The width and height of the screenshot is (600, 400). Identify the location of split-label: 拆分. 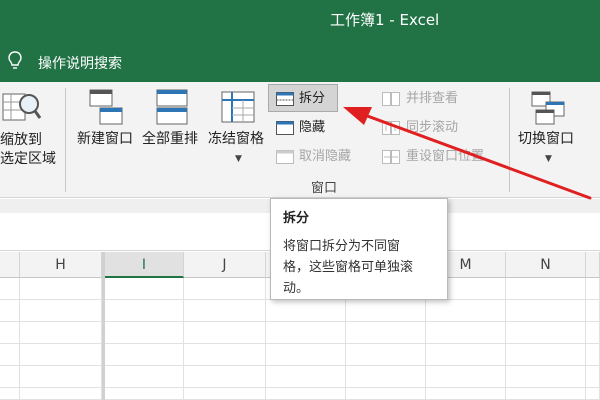
(312, 98).